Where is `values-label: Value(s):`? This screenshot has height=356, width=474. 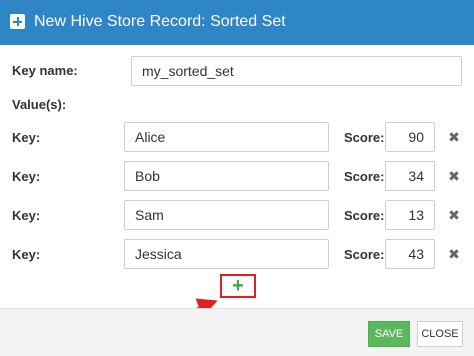
values-label: Value(s): is located at coordinates (39, 104).